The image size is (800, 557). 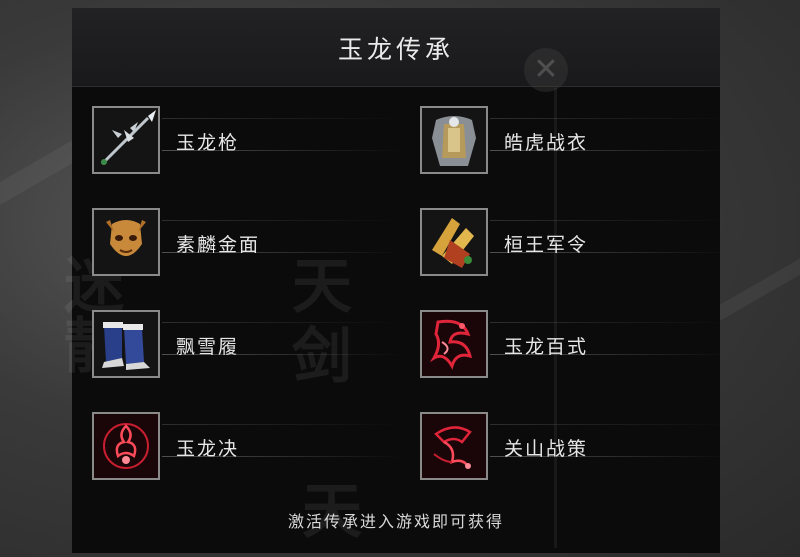 I want to click on item-label: 飘雪履, so click(x=208, y=347).